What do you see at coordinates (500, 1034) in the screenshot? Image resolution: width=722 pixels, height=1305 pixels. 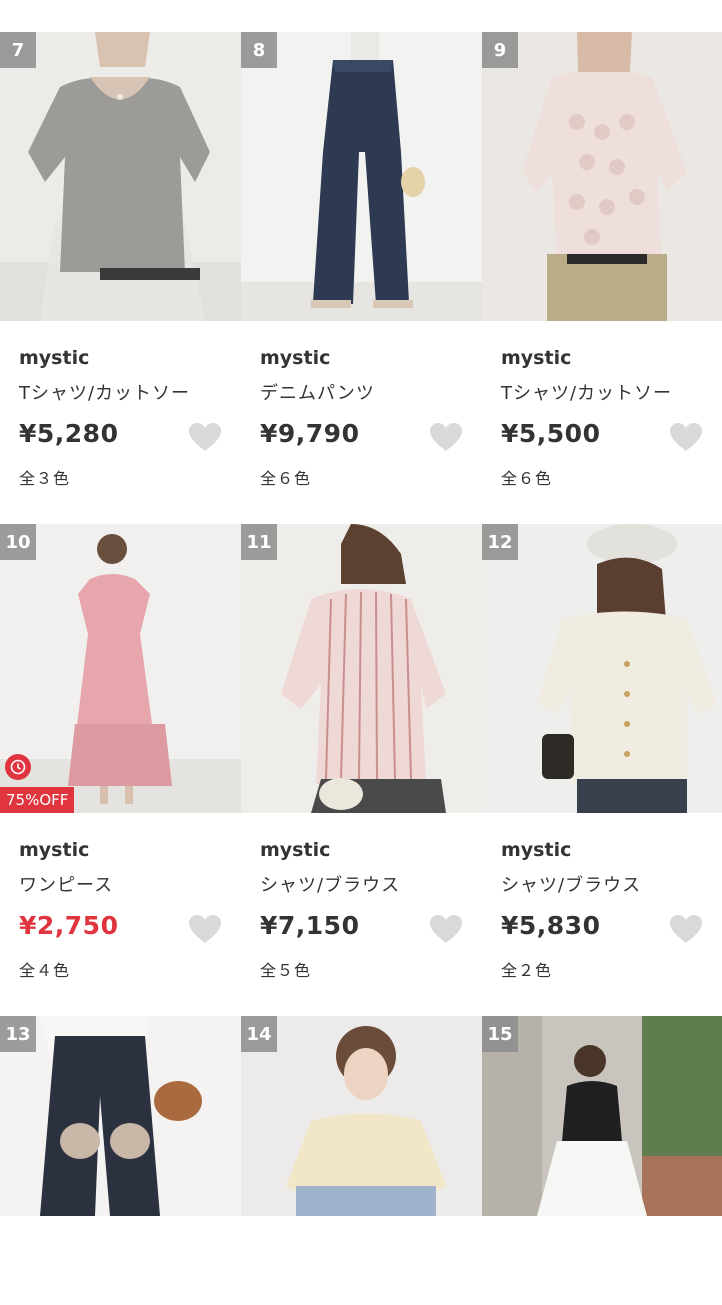 I see `rank-badge: 15` at bounding box center [500, 1034].